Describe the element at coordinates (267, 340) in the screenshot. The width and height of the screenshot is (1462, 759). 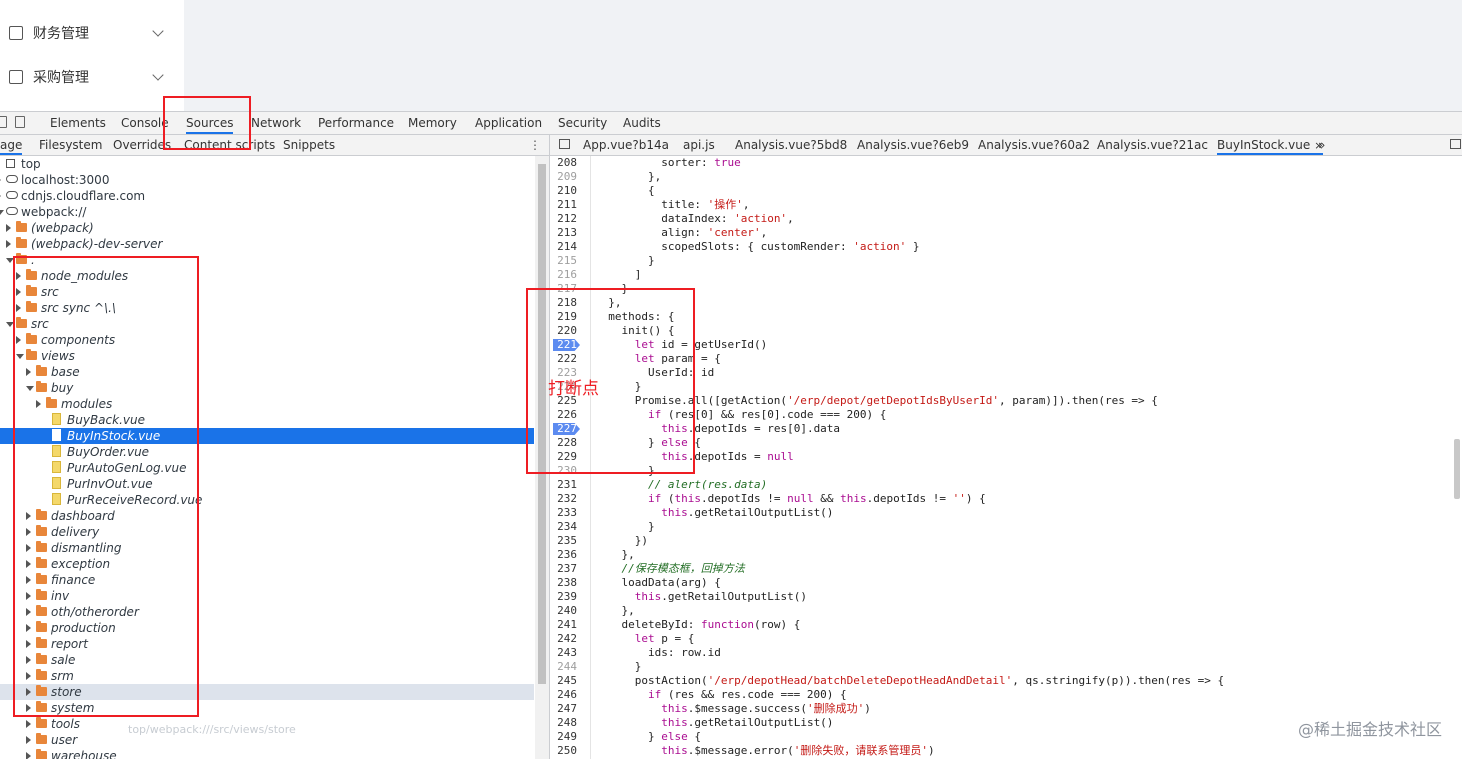
I see `tree-folder-item: components` at that location.